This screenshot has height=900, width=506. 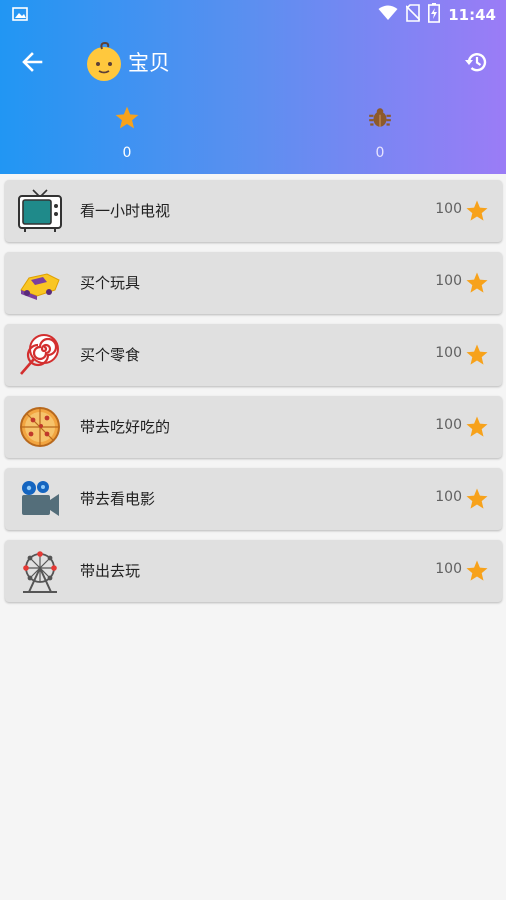 What do you see at coordinates (388, 15) in the screenshot?
I see `wifi-icon` at bounding box center [388, 15].